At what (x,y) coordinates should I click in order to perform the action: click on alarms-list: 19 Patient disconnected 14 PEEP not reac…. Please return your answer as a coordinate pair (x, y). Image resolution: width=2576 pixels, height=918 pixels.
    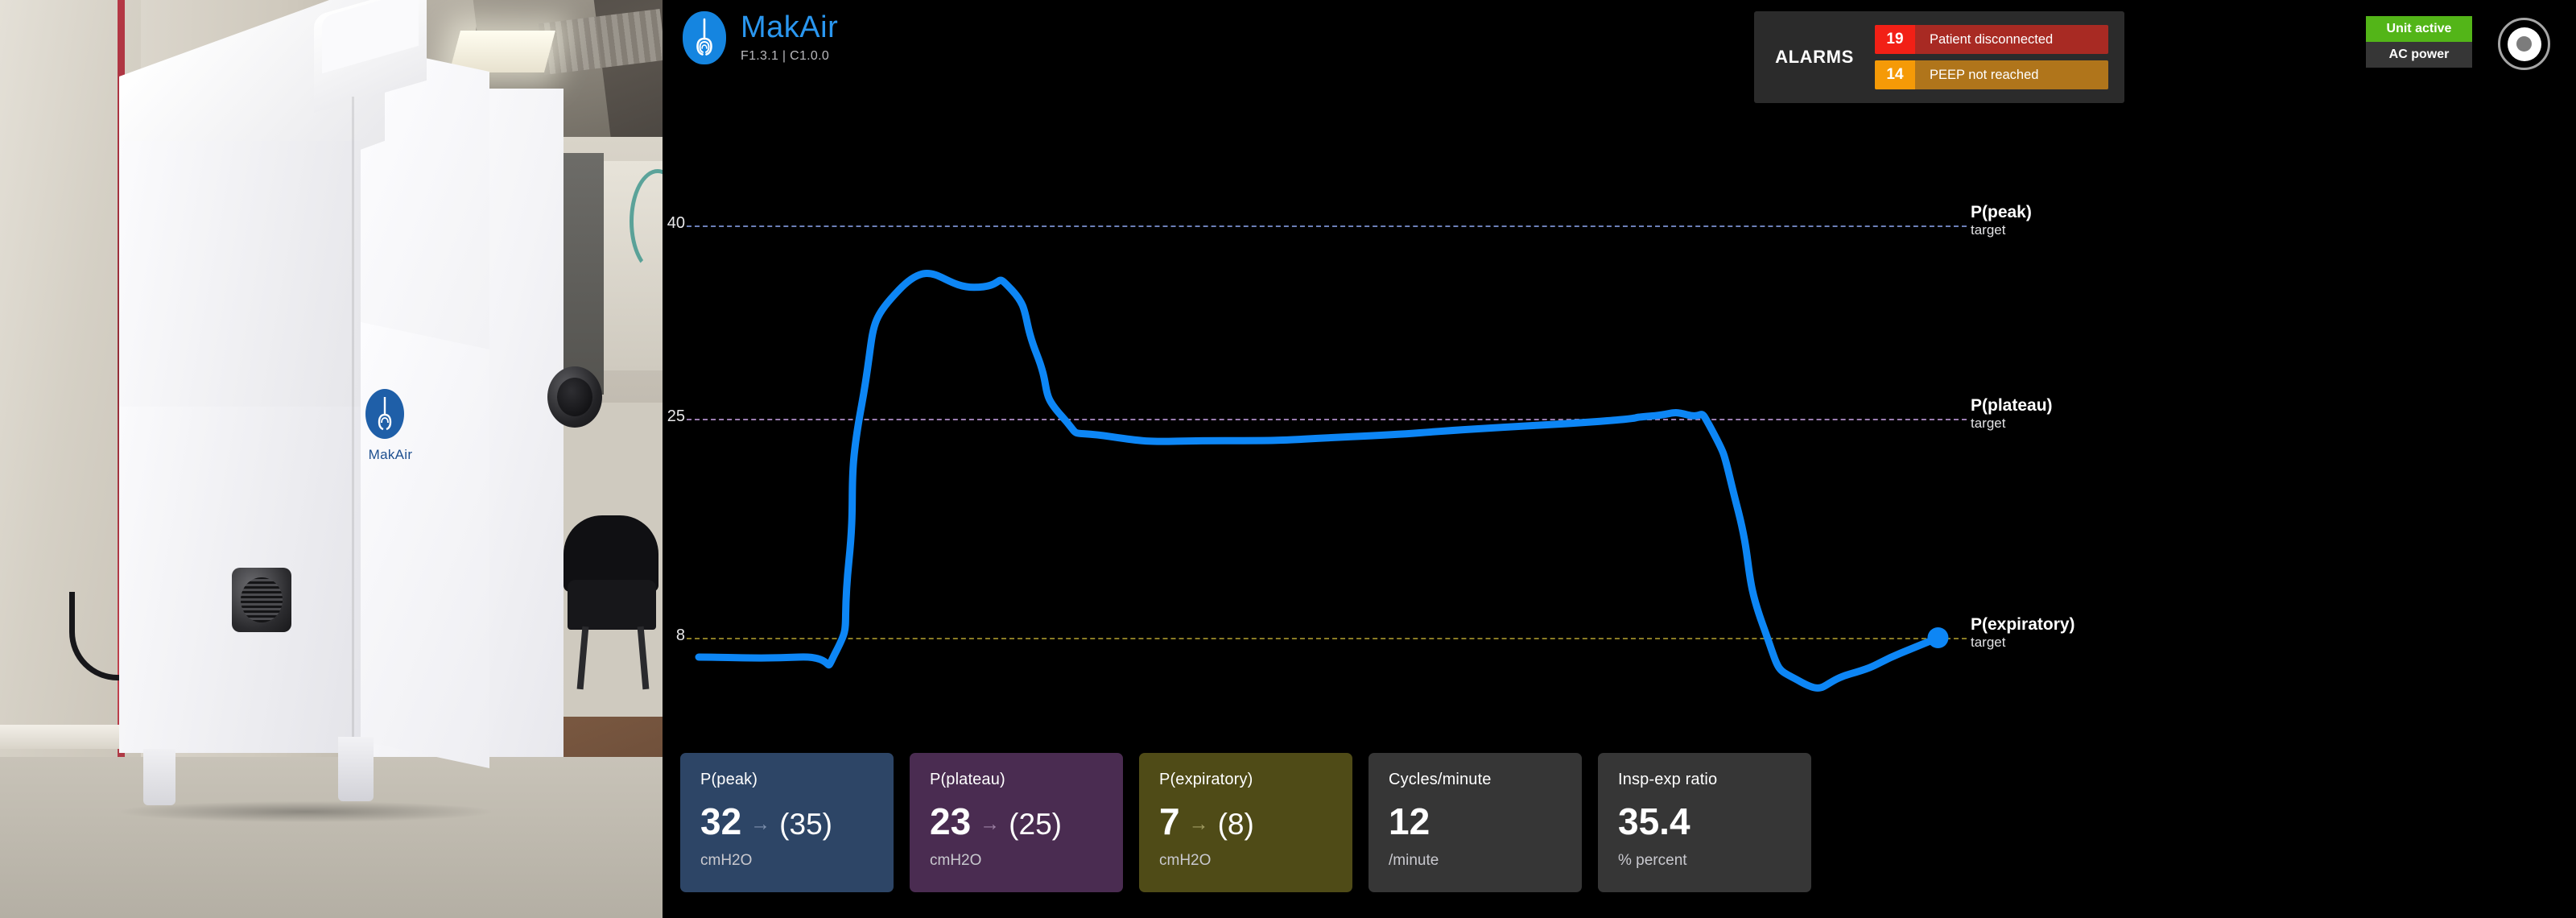
    Looking at the image, I should click on (1991, 57).